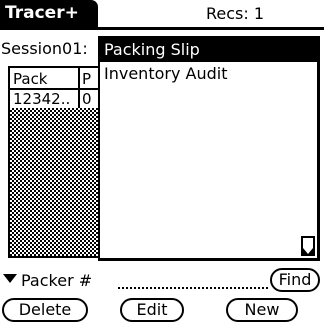  I want to click on cell-pack: 12342.., so click(42, 99).